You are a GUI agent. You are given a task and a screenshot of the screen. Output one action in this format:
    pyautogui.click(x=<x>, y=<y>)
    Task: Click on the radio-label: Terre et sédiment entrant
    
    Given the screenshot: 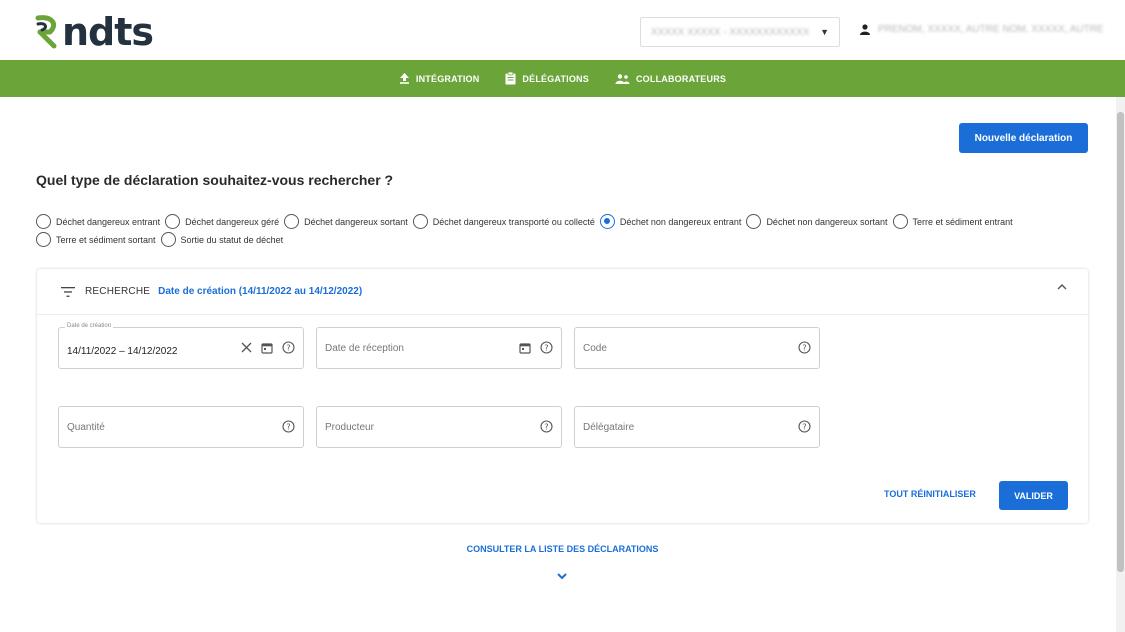 What is the action you would take?
    pyautogui.click(x=962, y=221)
    